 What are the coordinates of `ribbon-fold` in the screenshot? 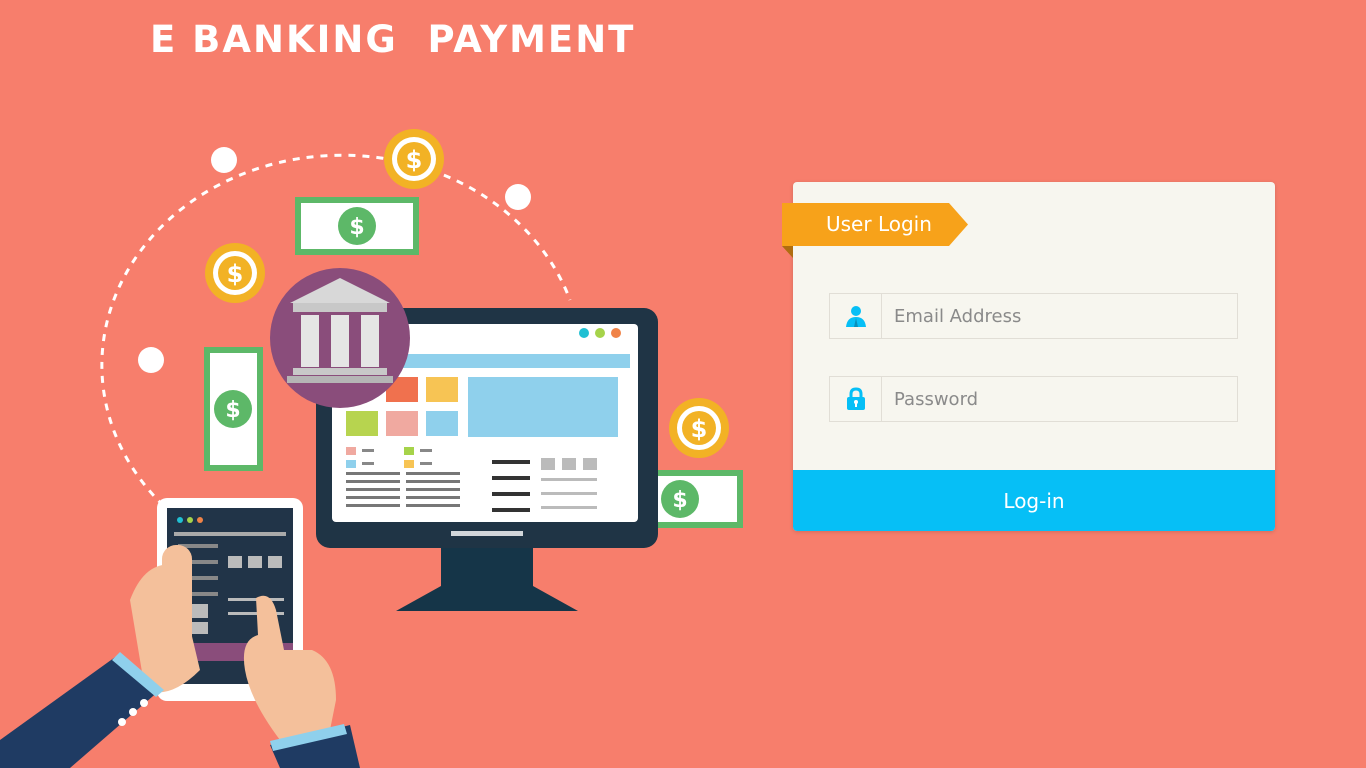 It's located at (787, 252).